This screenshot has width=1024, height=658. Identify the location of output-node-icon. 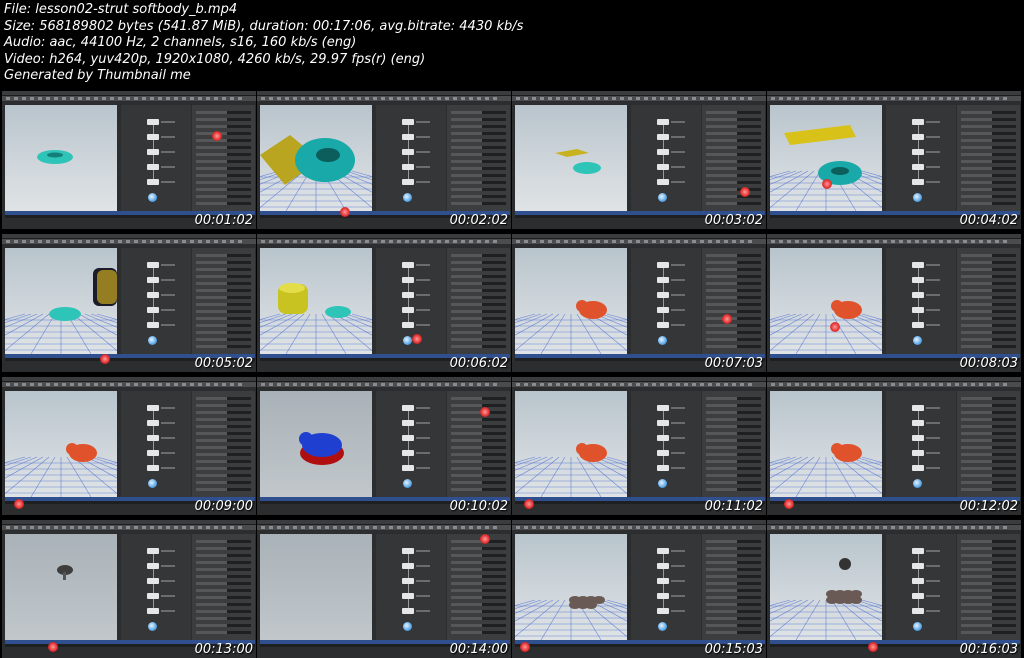
(662, 626).